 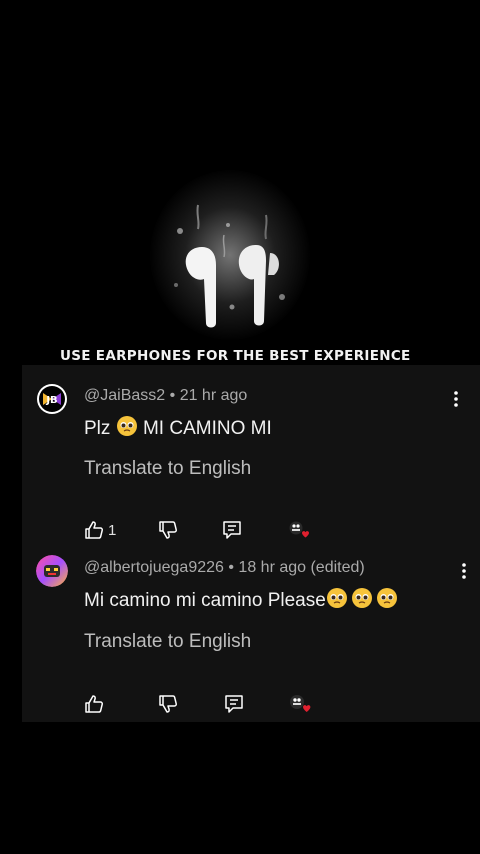 I want to click on albertojuega-avatar-icon, so click(x=52, y=571).